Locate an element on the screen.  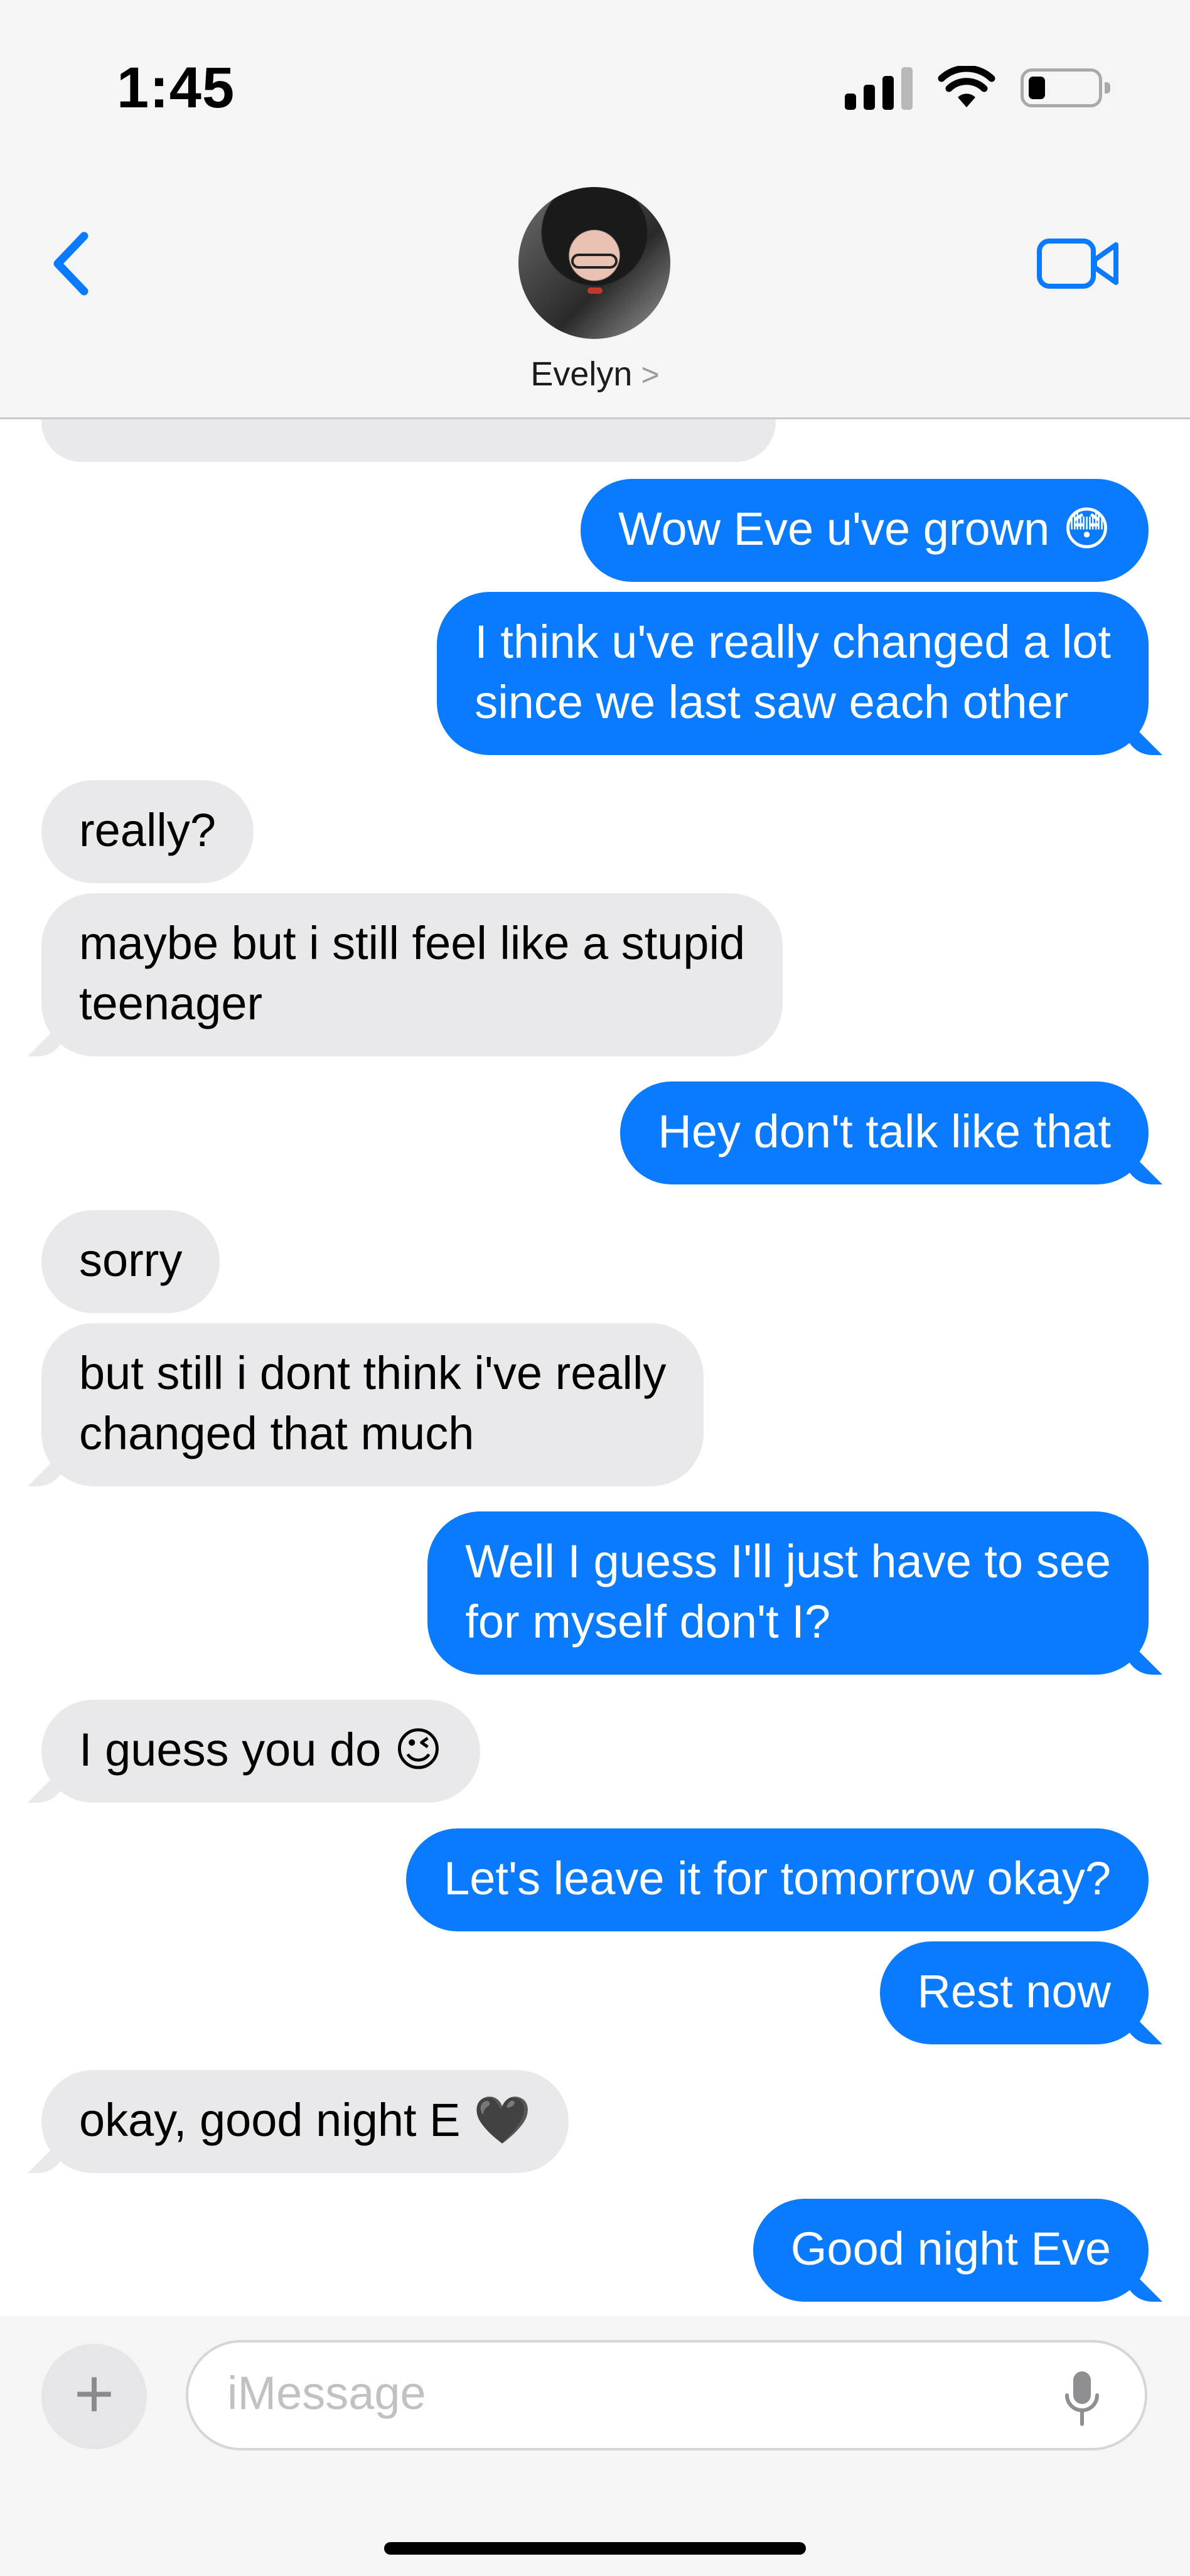
message-bubble-incoming: really? is located at coordinates (147, 831).